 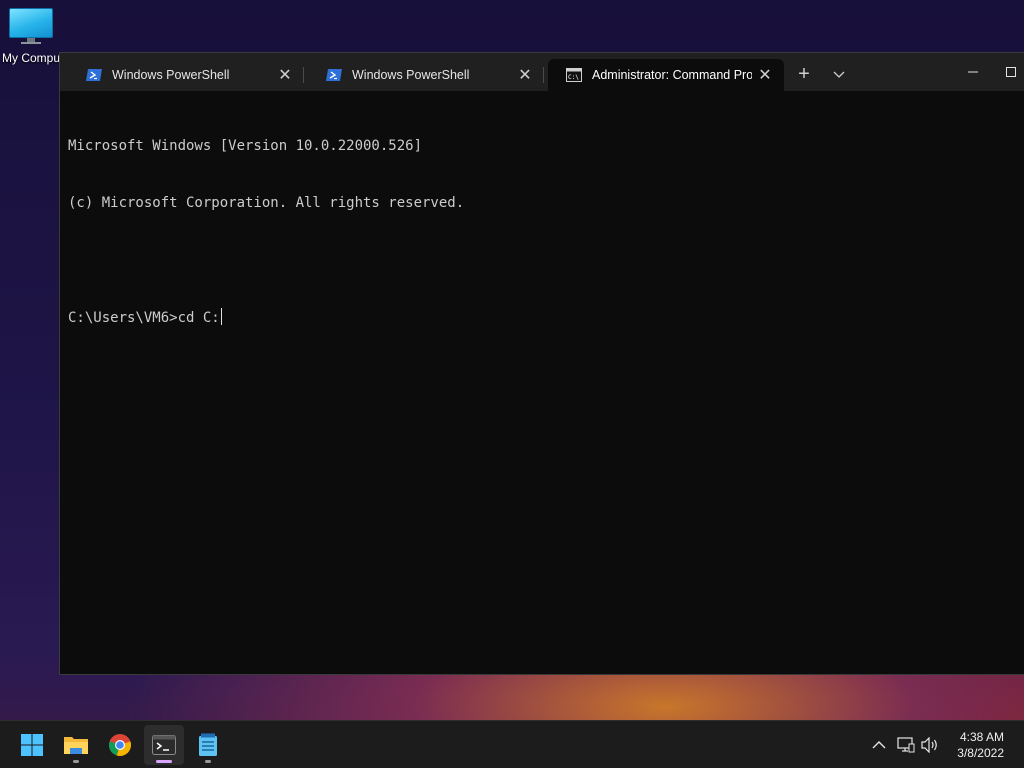 What do you see at coordinates (974, 745) in the screenshot?
I see `system-clock: 4:38 AM 3/8/2022` at bounding box center [974, 745].